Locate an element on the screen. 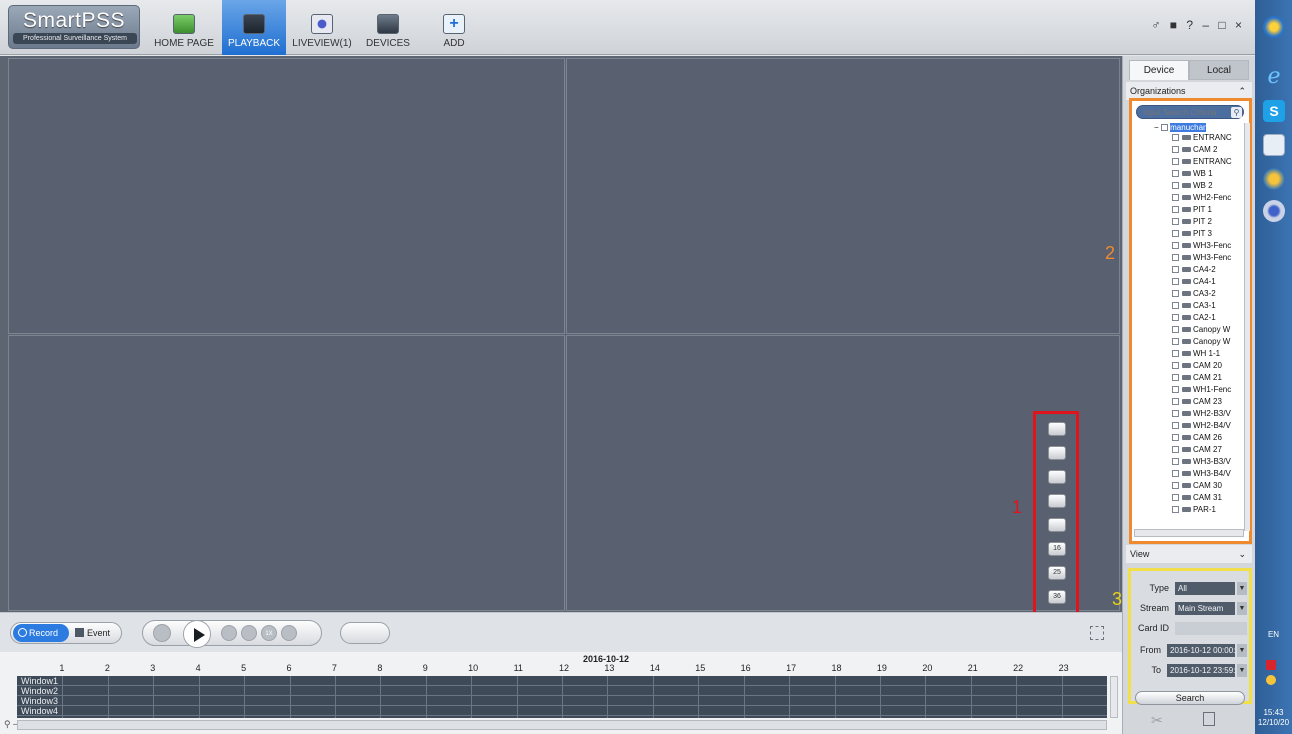 The width and height of the screenshot is (1292, 734). tree-item-camera: PIT 3 is located at coordinates (1192, 233).